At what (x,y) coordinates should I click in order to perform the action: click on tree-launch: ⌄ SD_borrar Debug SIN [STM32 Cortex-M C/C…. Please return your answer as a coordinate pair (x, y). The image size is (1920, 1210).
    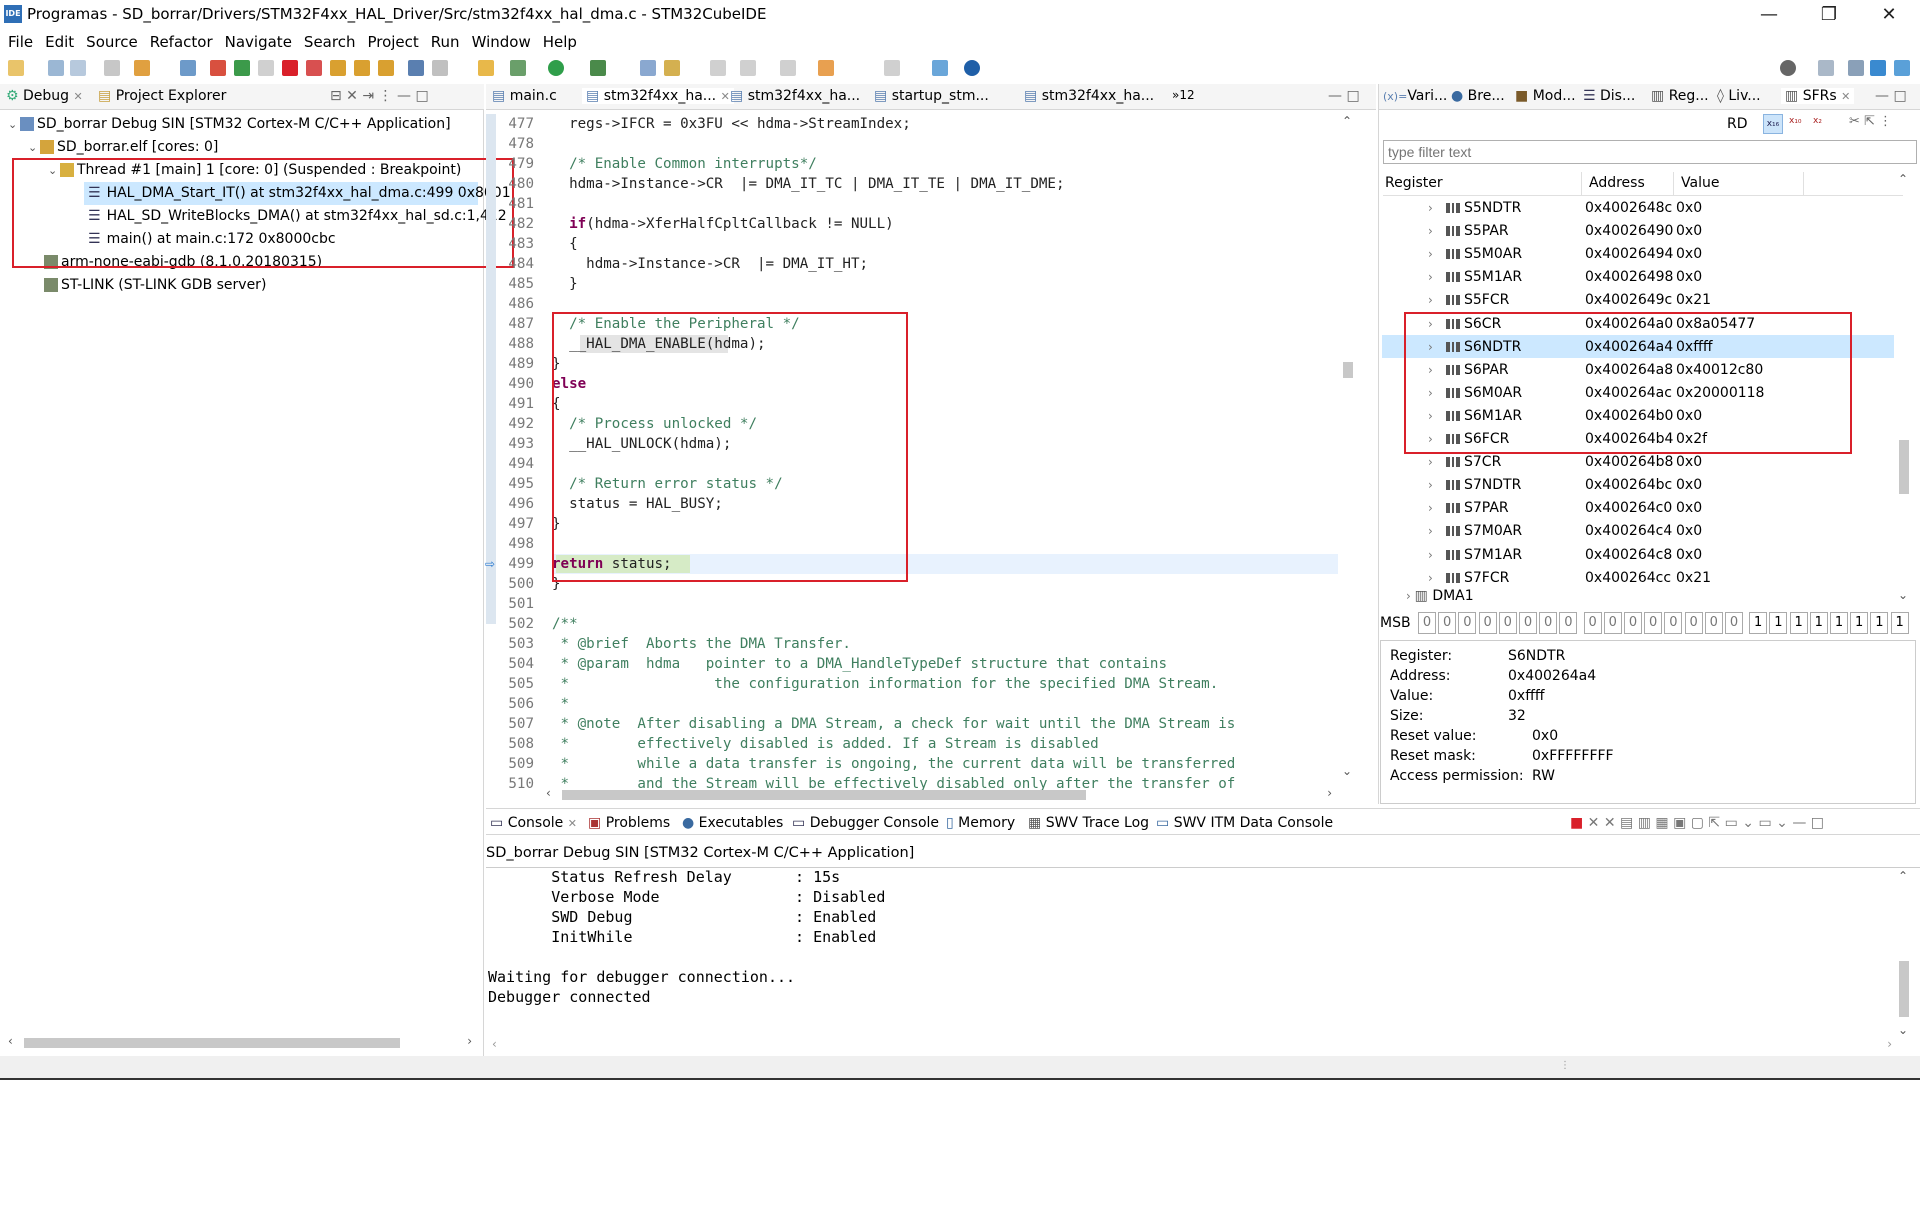
    Looking at the image, I should click on (229, 124).